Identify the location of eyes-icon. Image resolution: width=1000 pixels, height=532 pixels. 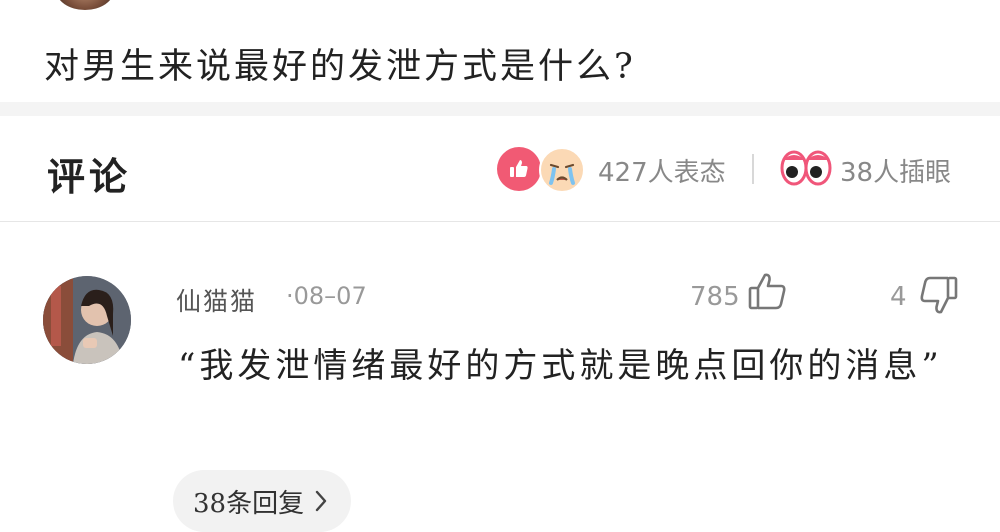
(806, 168).